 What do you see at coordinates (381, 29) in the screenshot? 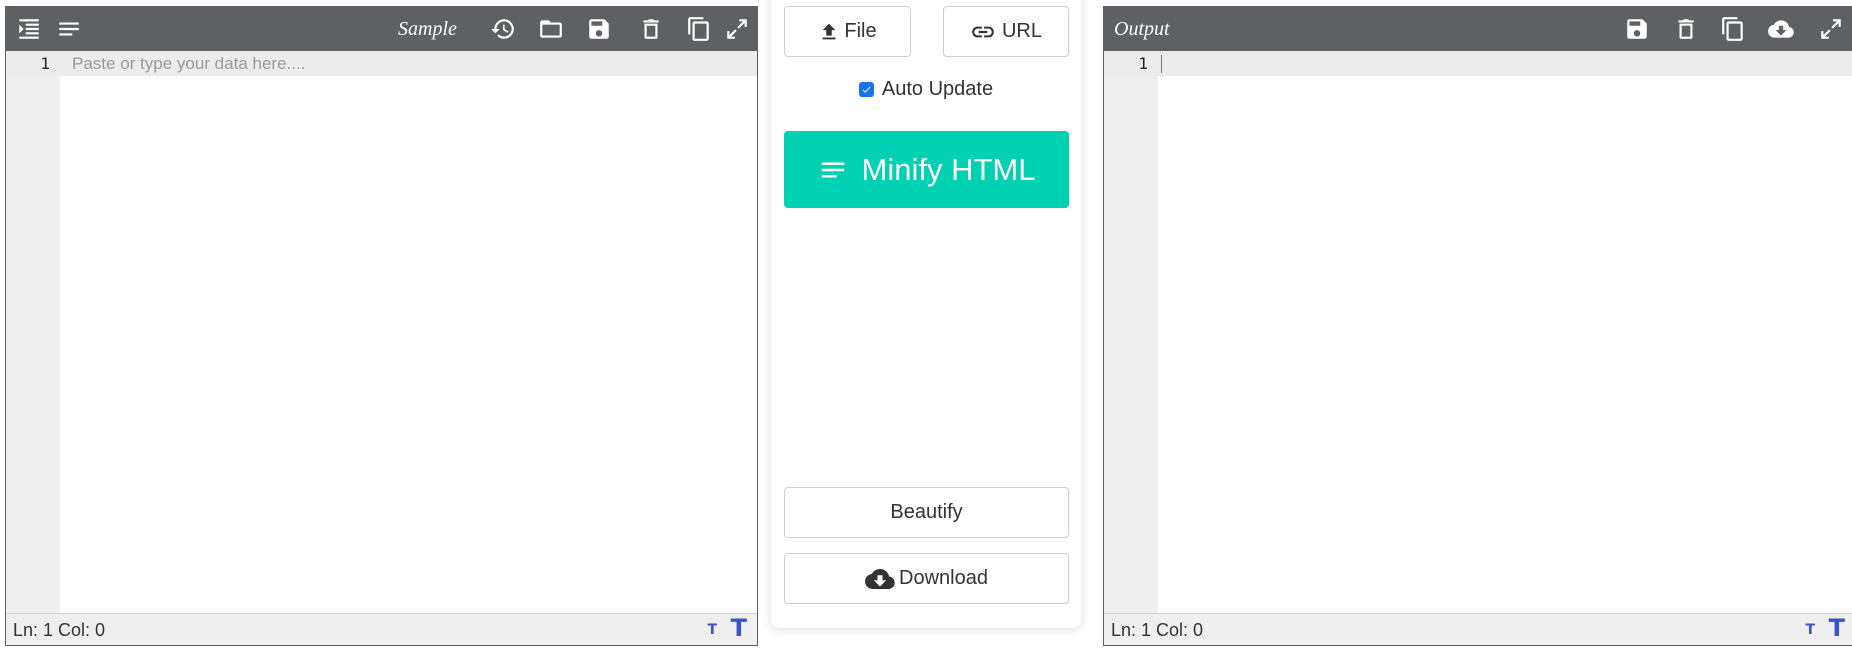
I see `input-toolbar: Sample` at bounding box center [381, 29].